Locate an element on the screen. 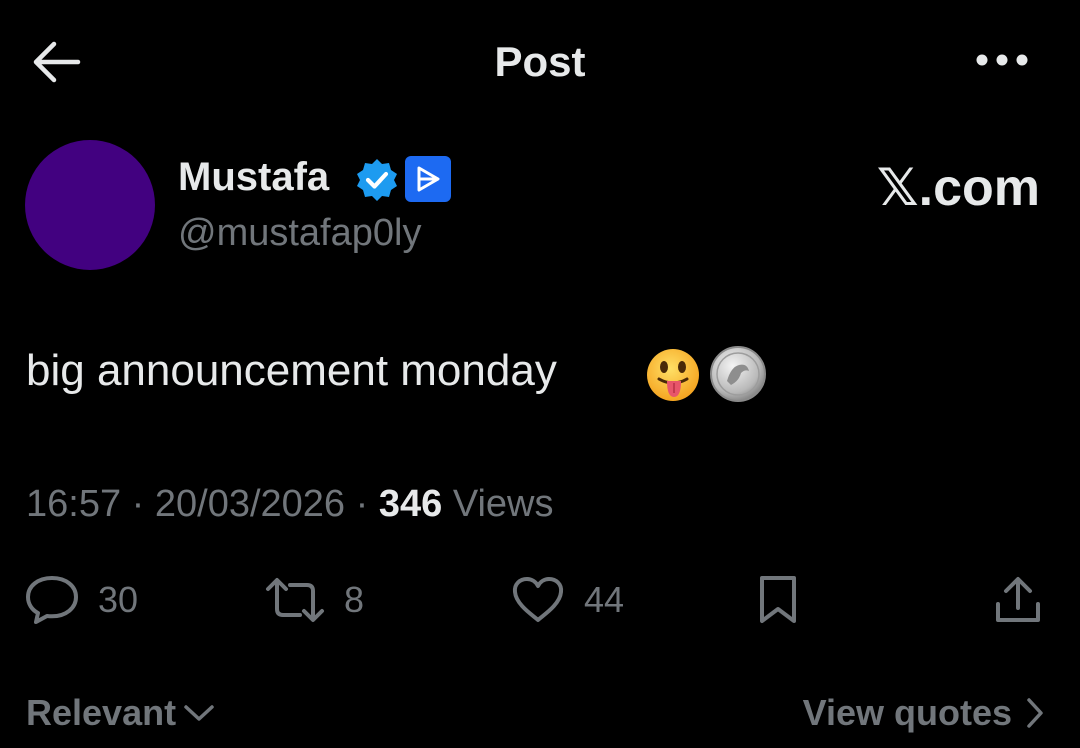 This screenshot has height=748, width=1080. views-count: 346 is located at coordinates (410, 504).